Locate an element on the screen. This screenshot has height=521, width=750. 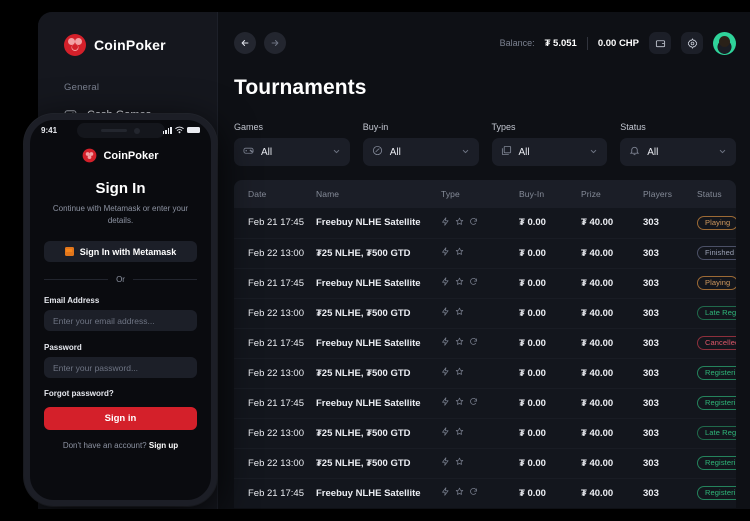
filter-games-value: All is located at coordinates (267, 152).